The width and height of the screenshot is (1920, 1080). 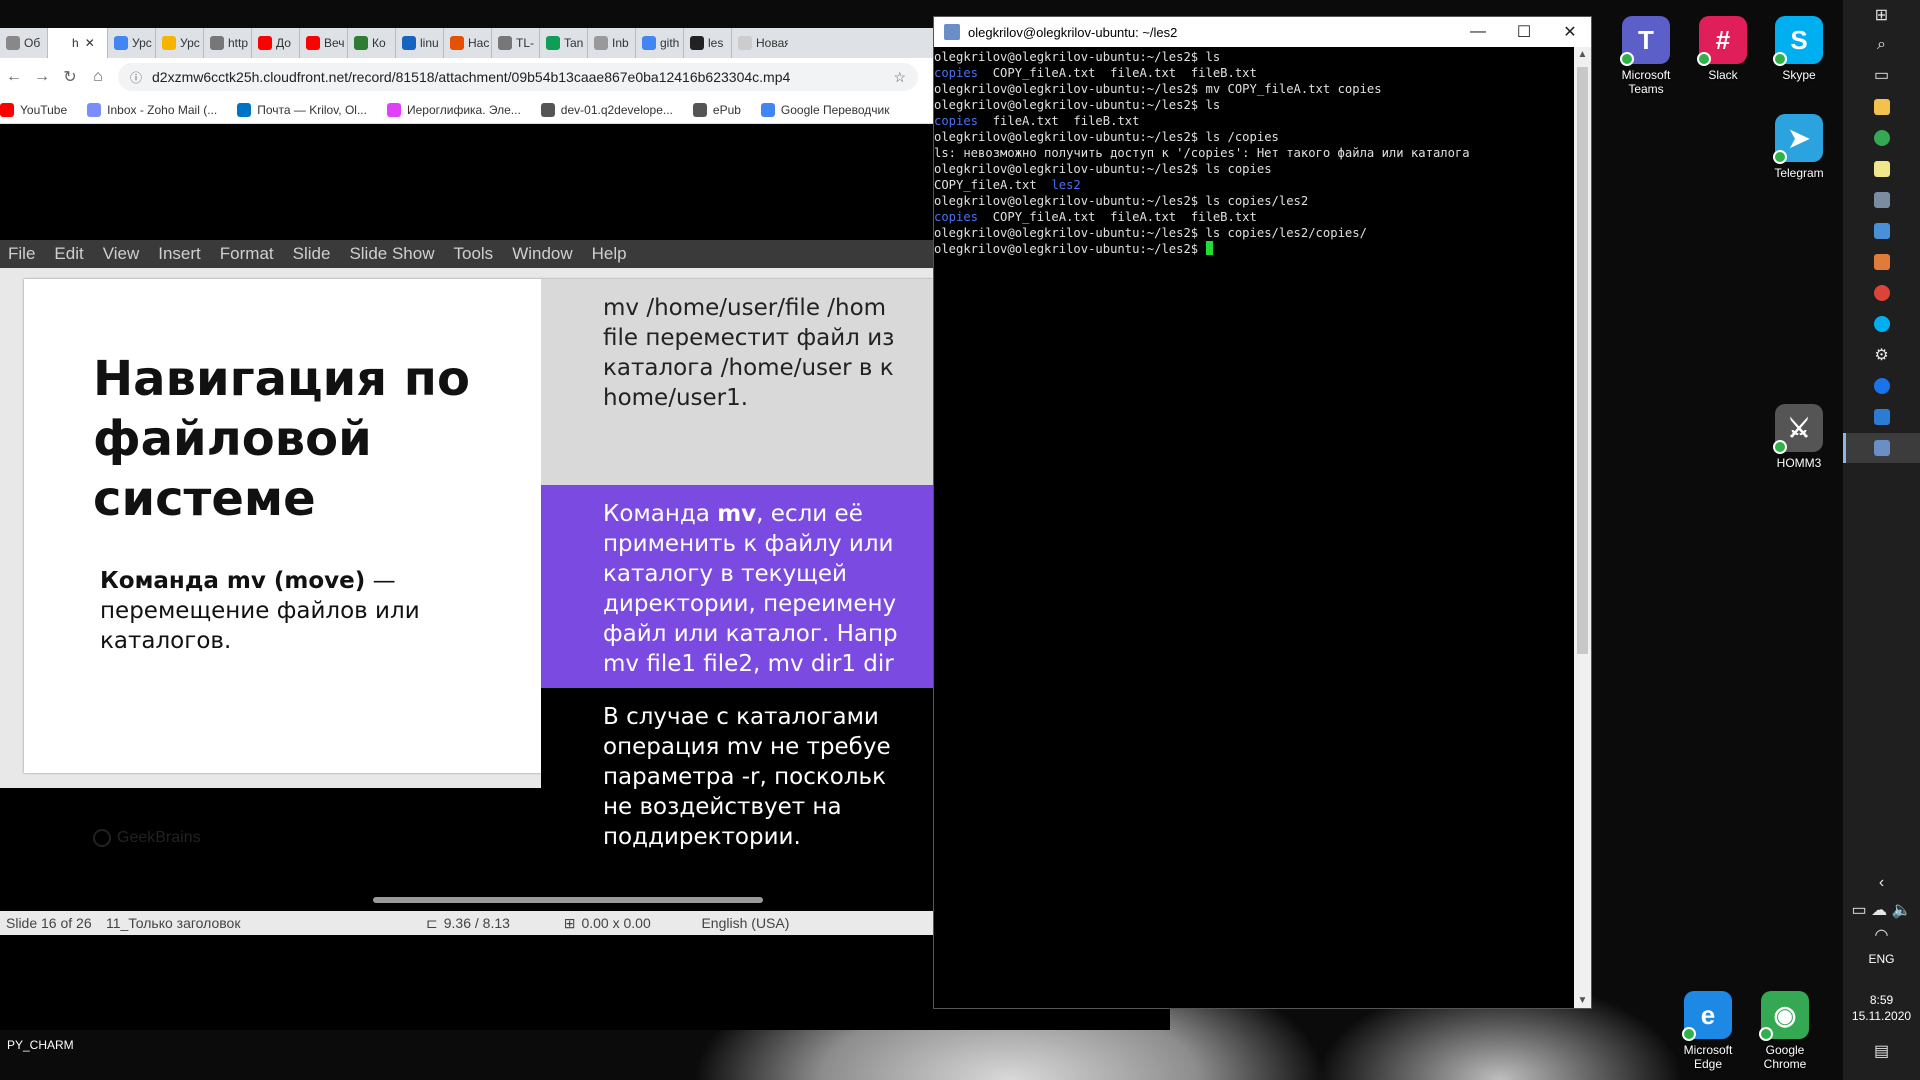 What do you see at coordinates (564, 43) in the screenshot?
I see `browser-tab: Tan` at bounding box center [564, 43].